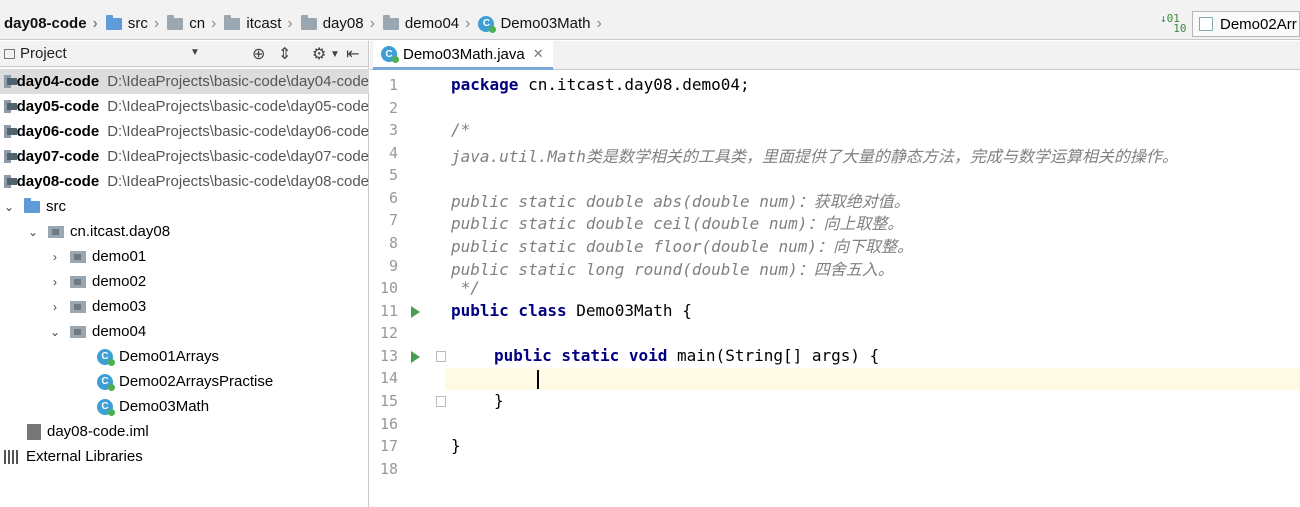 The width and height of the screenshot is (1300, 507). What do you see at coordinates (427, 23) in the screenshot?
I see `breadcrumb-demo04: demo04 ›` at bounding box center [427, 23].